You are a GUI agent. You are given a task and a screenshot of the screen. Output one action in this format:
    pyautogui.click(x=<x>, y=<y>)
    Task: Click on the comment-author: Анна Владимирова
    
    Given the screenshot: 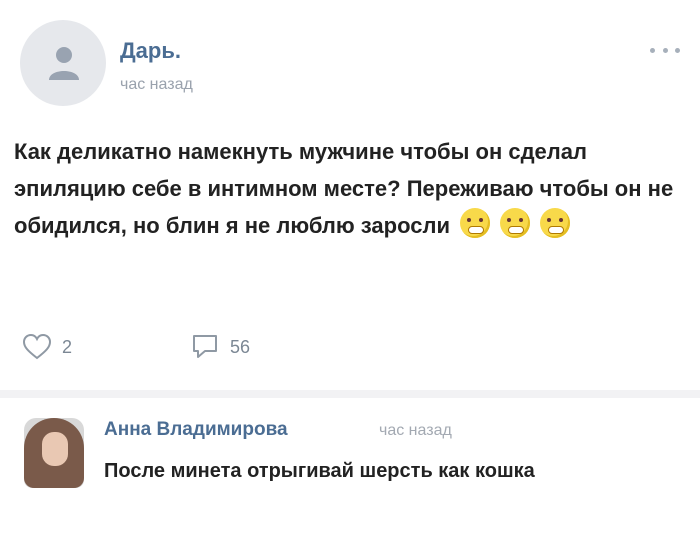 What is the action you would take?
    pyautogui.click(x=196, y=430)
    